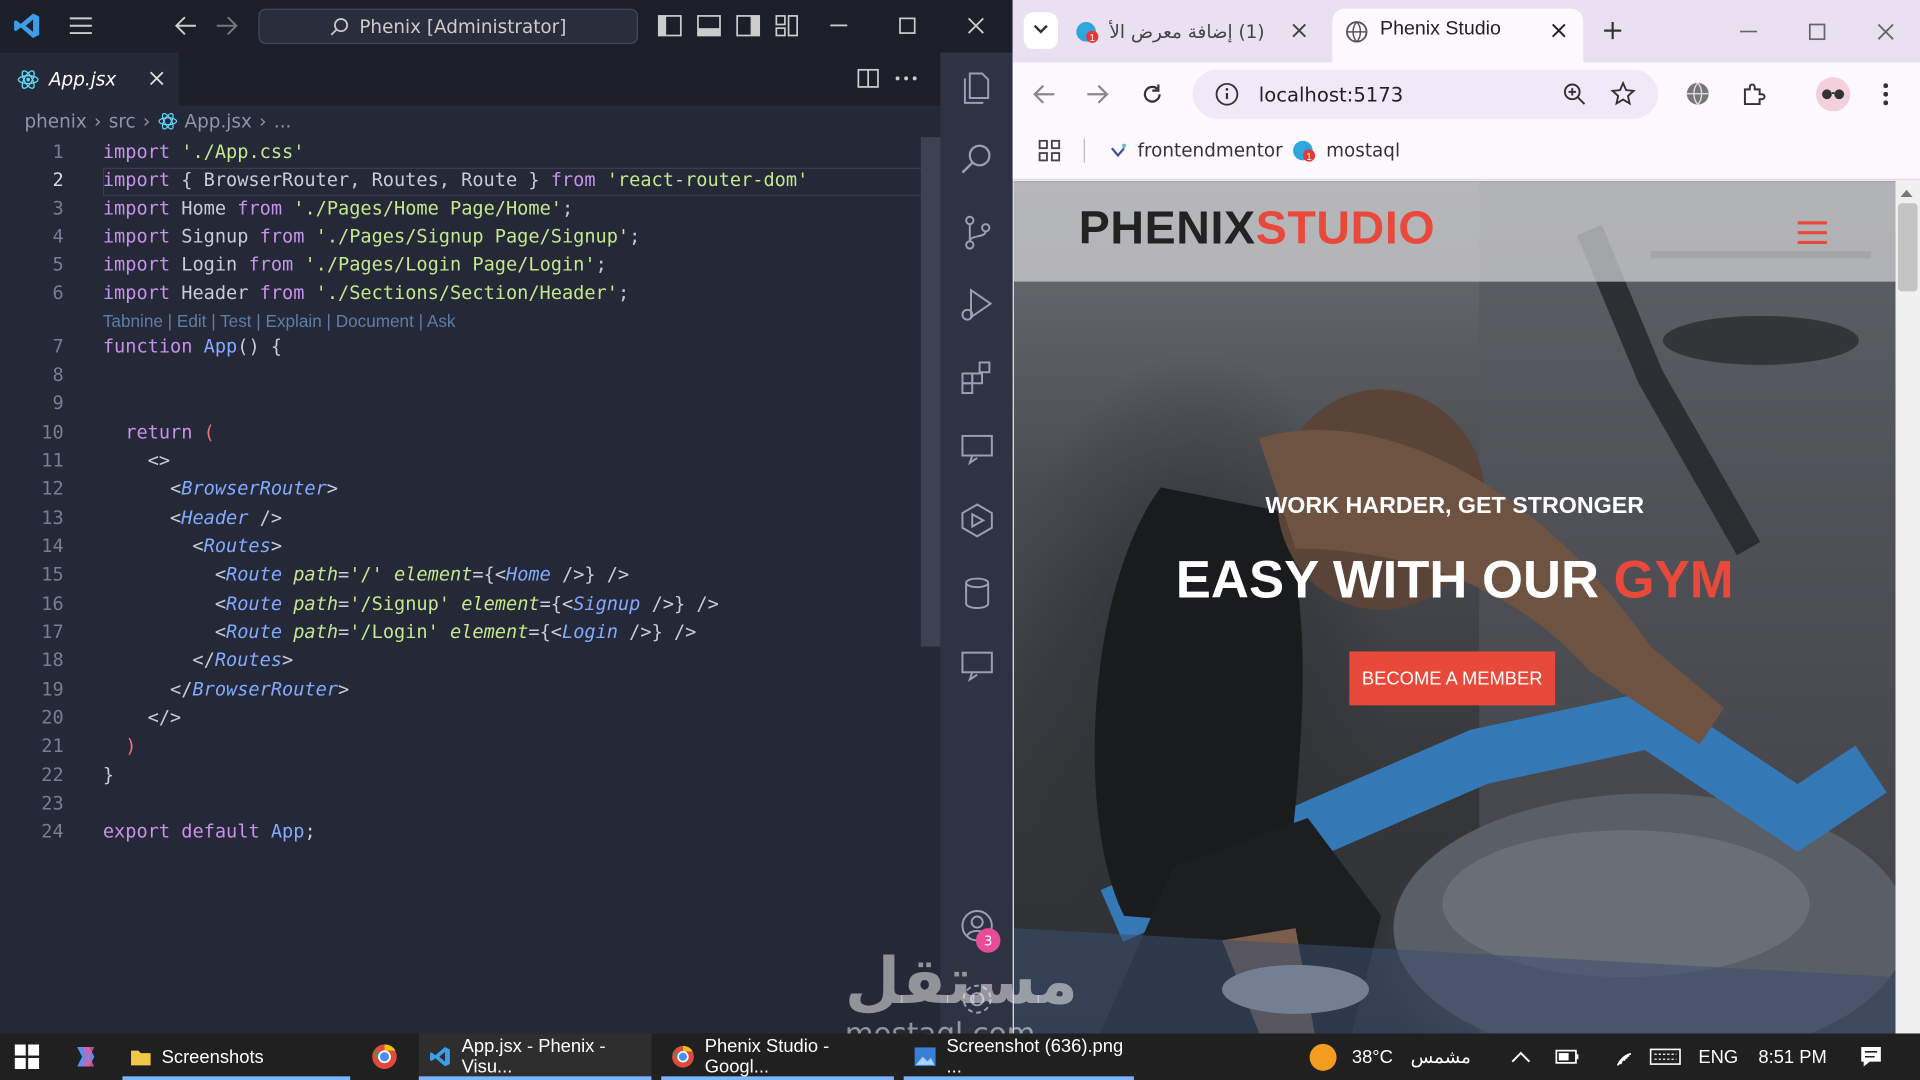 The image size is (1920, 1080). I want to click on bookmark-mostaql: 1 mostaql, so click(1346, 150).